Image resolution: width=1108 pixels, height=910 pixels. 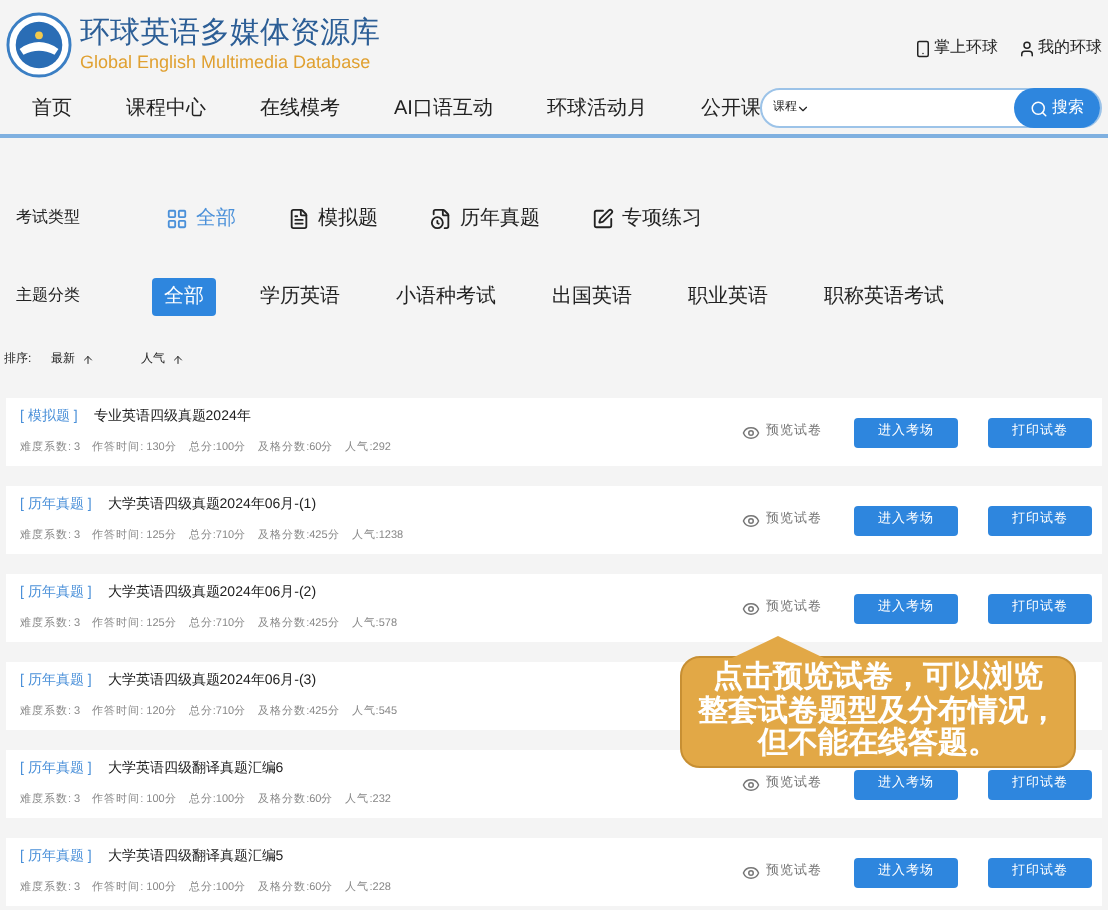 I want to click on logo-icon, so click(x=39, y=44).